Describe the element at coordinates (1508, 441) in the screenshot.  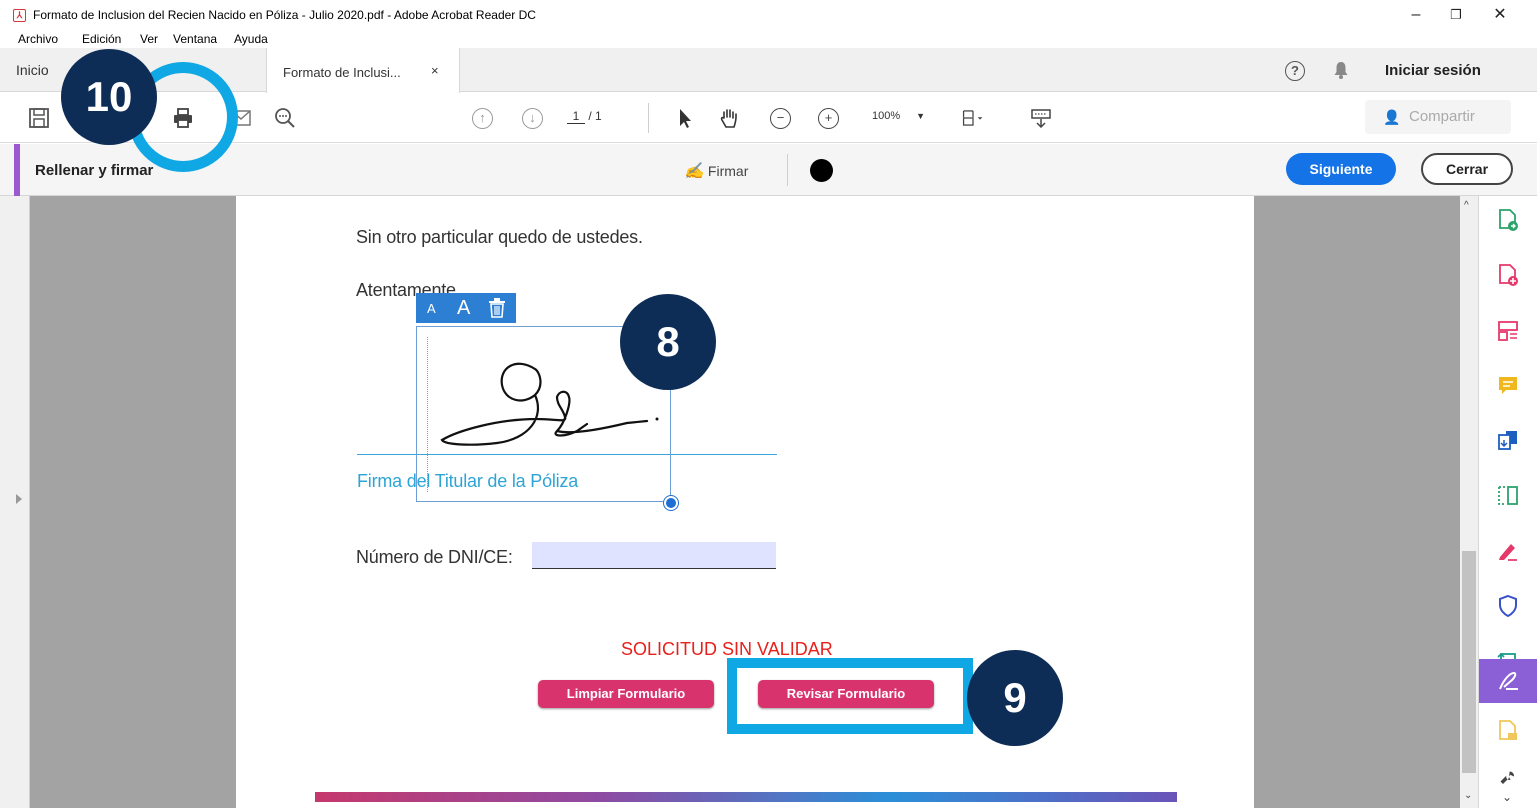
I see `combine-files-icon` at that location.